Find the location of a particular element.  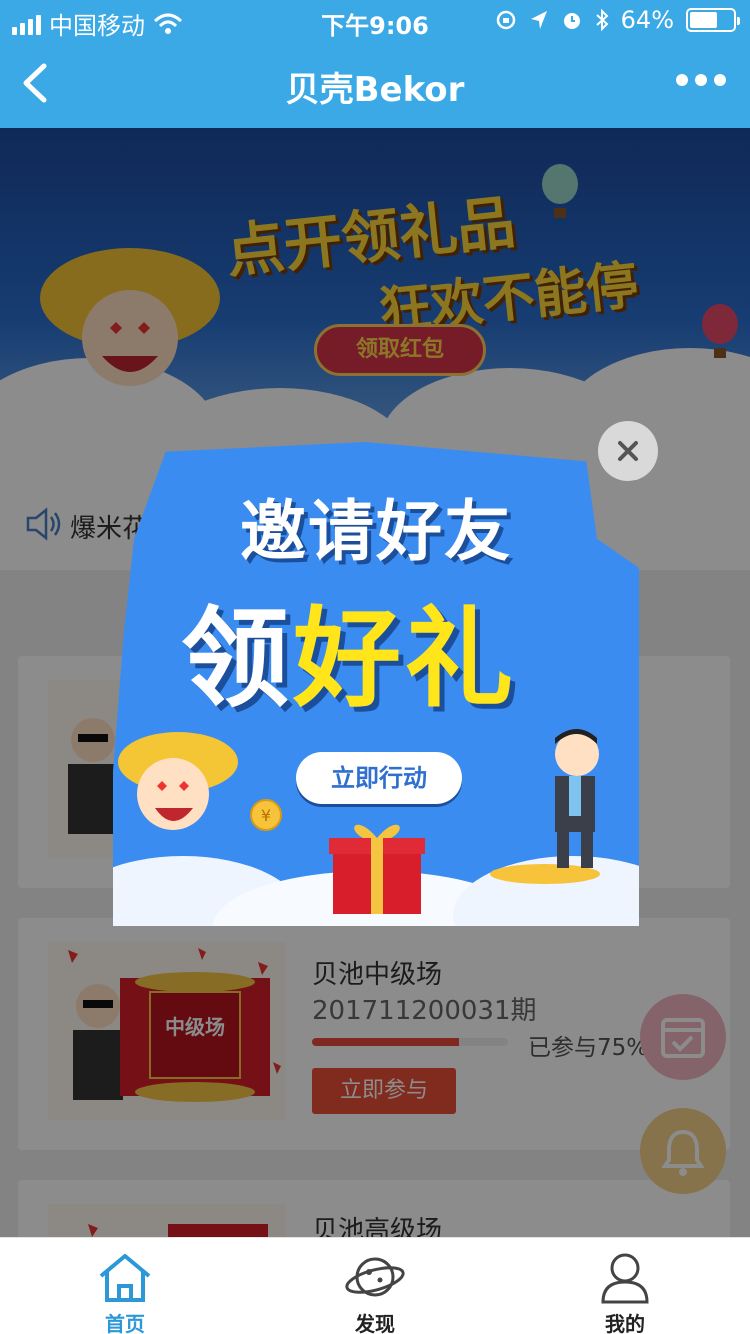

gold-coin-icon: ¥ is located at coordinates (266, 815).